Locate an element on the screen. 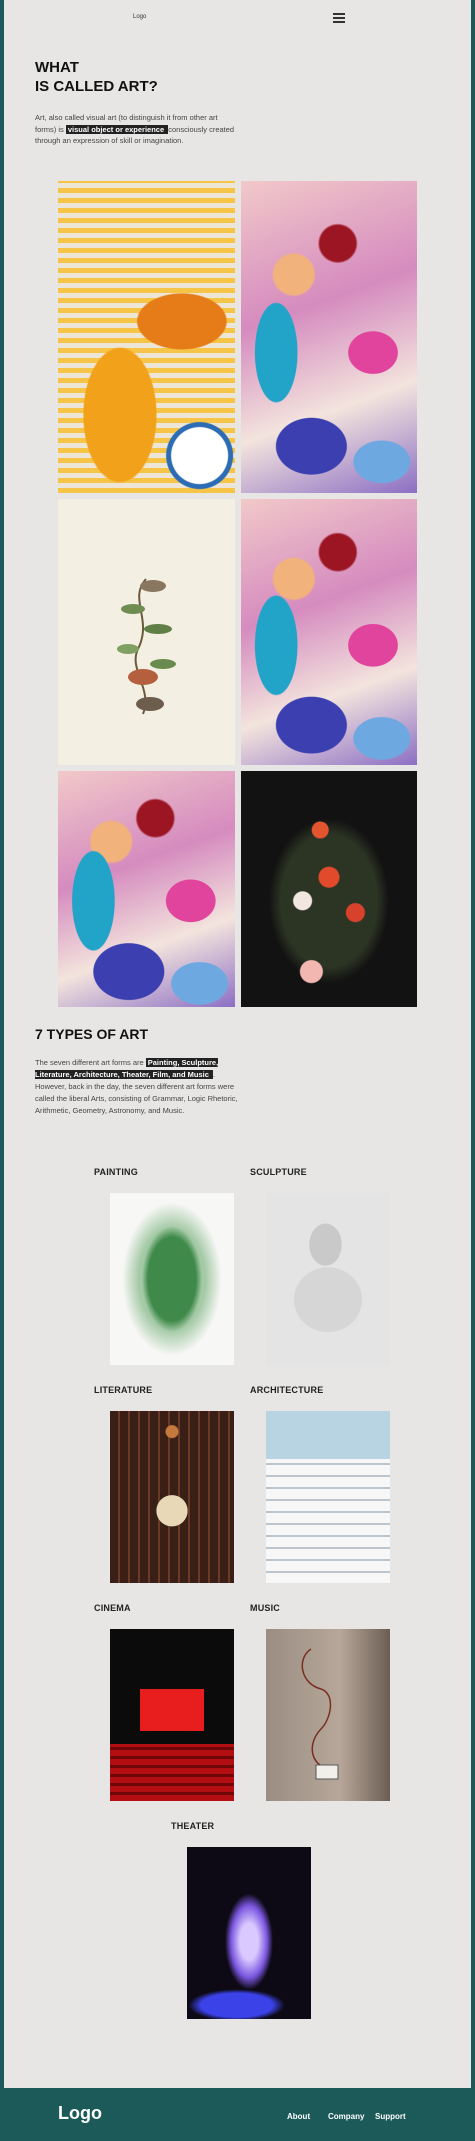 This screenshot has width=475, height=2141. category-image-theater is located at coordinates (249, 1933).